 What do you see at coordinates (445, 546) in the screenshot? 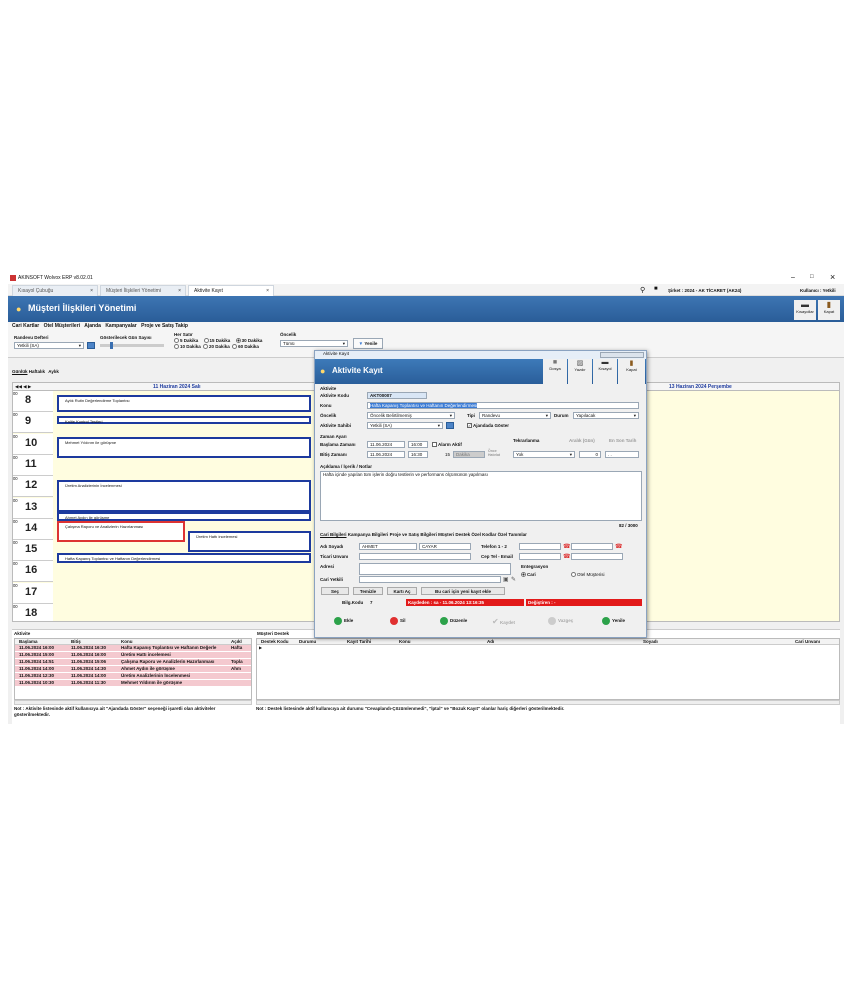
I see `soyadi-field: CAYAR` at bounding box center [445, 546].